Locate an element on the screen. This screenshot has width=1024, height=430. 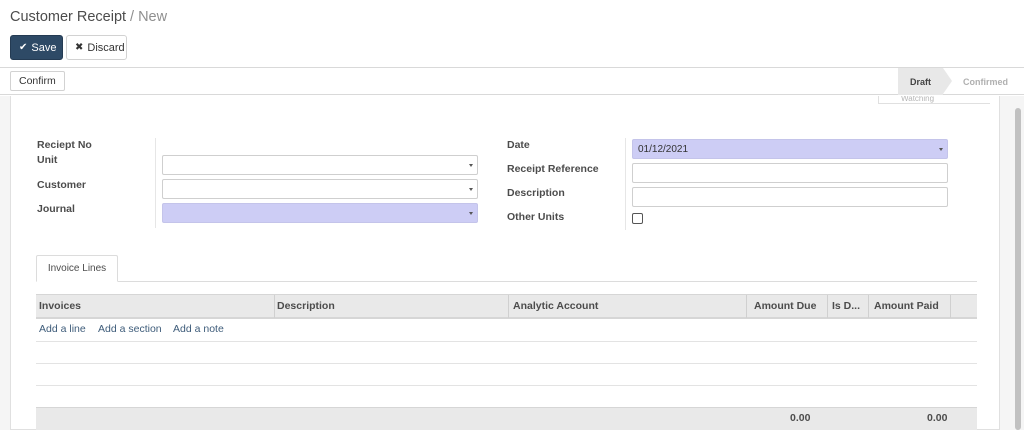
check-icon: ✔ is located at coordinates (23, 47).